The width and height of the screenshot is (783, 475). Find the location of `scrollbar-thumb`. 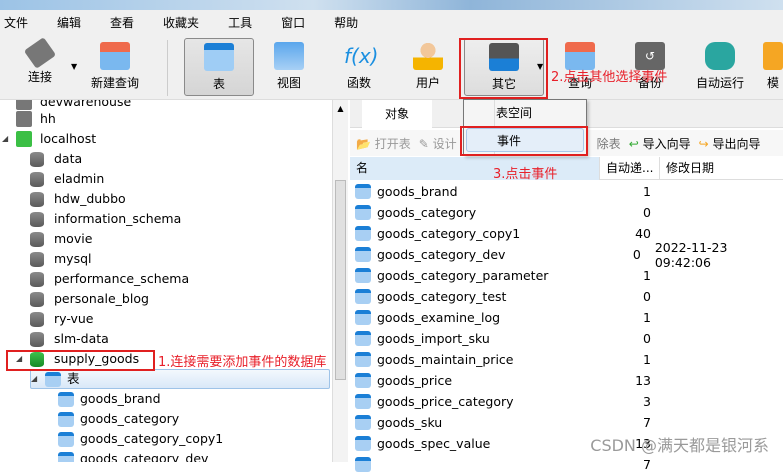

scrollbar-thumb is located at coordinates (340, 280).